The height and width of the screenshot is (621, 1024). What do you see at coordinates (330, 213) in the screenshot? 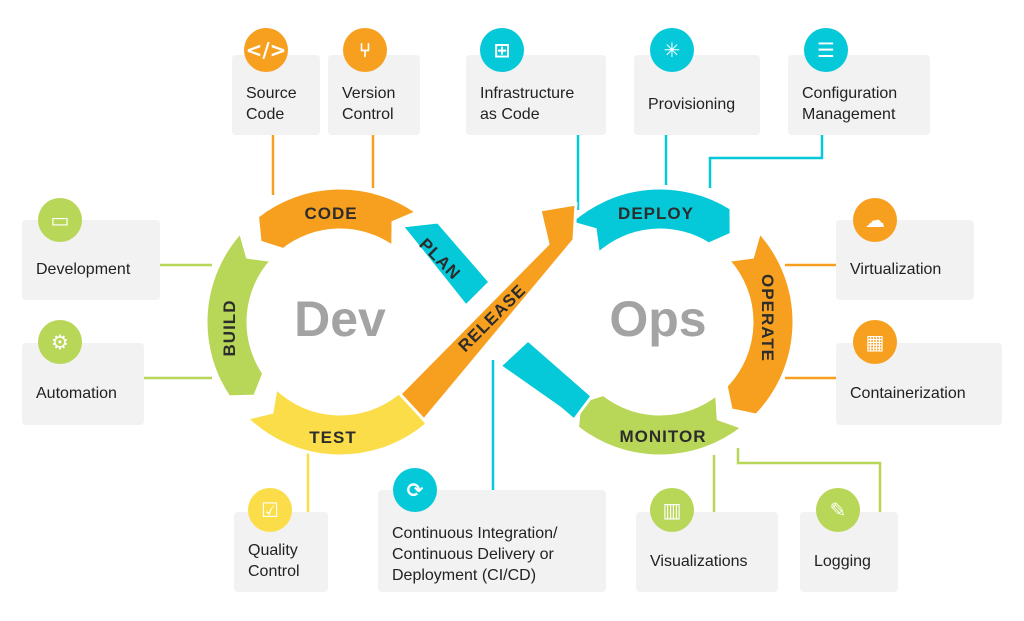
I see `stage-code: CODE` at bounding box center [330, 213].